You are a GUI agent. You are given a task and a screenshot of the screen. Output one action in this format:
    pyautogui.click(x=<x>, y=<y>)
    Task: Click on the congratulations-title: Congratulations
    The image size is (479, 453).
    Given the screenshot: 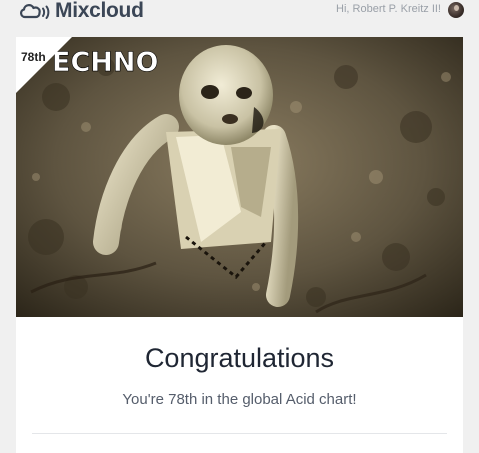 What is the action you would take?
    pyautogui.click(x=239, y=358)
    